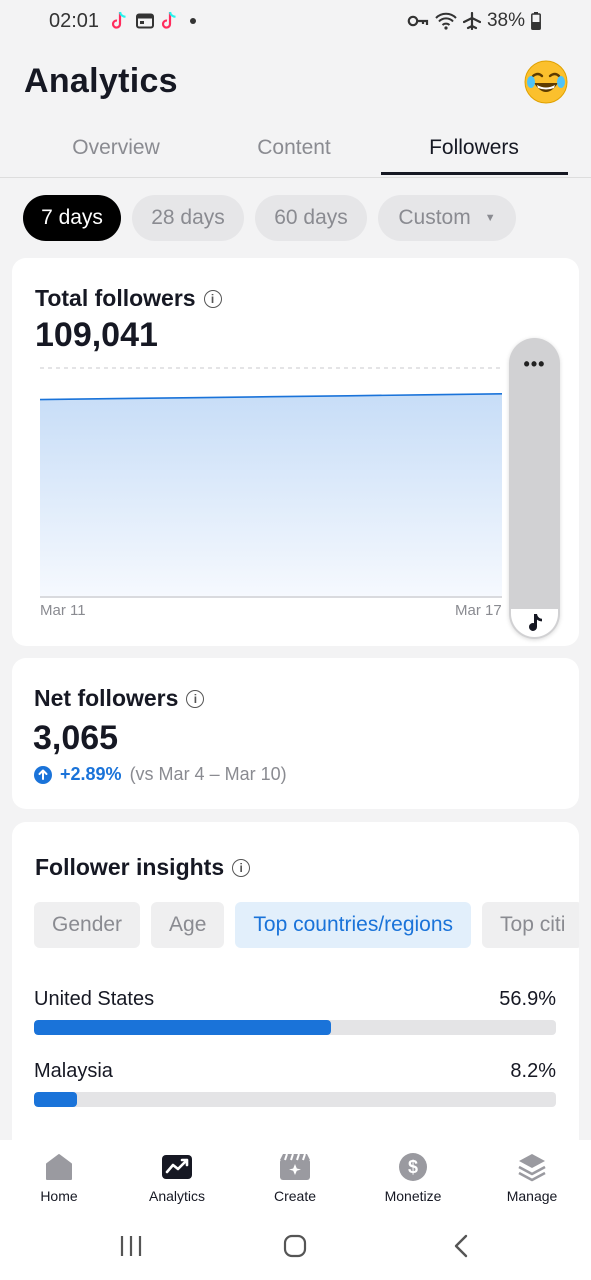 Image resolution: width=591 pixels, height=1280 pixels. What do you see at coordinates (471, 21) in the screenshot?
I see `airplane-mode-icon` at bounding box center [471, 21].